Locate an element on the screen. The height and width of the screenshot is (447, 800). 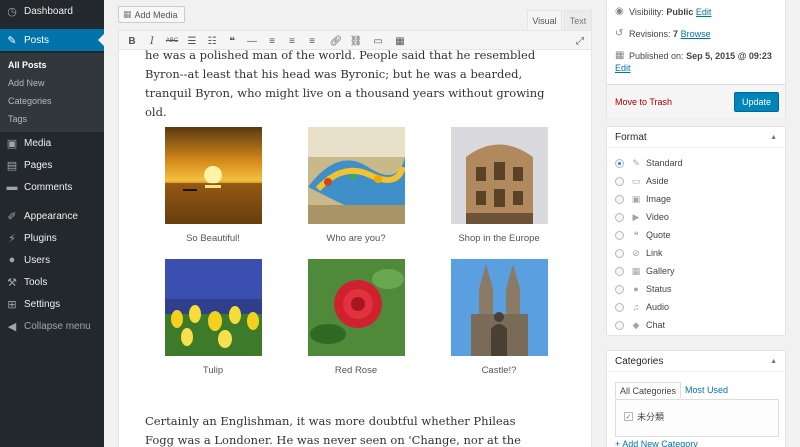
insert-link-icon: 🔗︎ is located at coordinates (336, 41).